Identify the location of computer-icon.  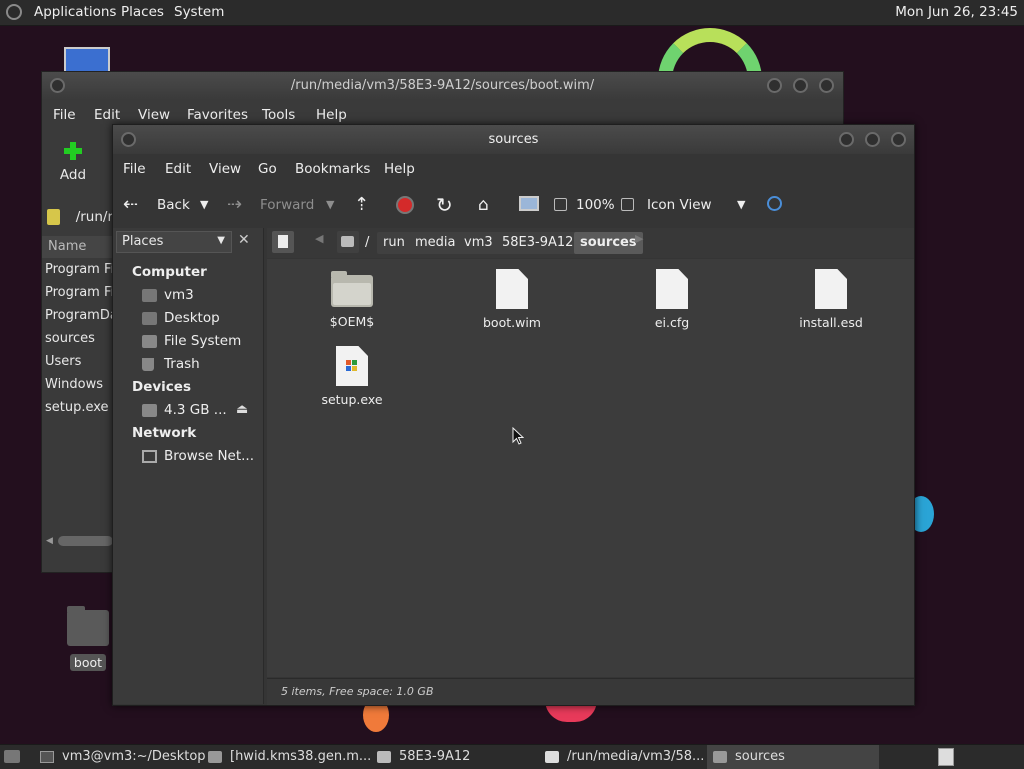
(529, 203).